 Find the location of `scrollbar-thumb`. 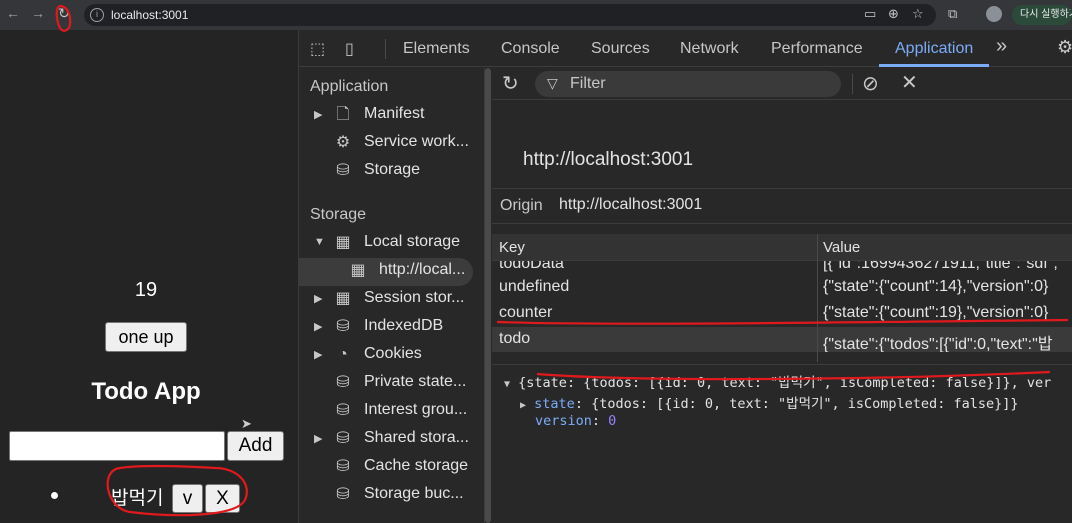

scrollbar-thumb is located at coordinates (488, 295).